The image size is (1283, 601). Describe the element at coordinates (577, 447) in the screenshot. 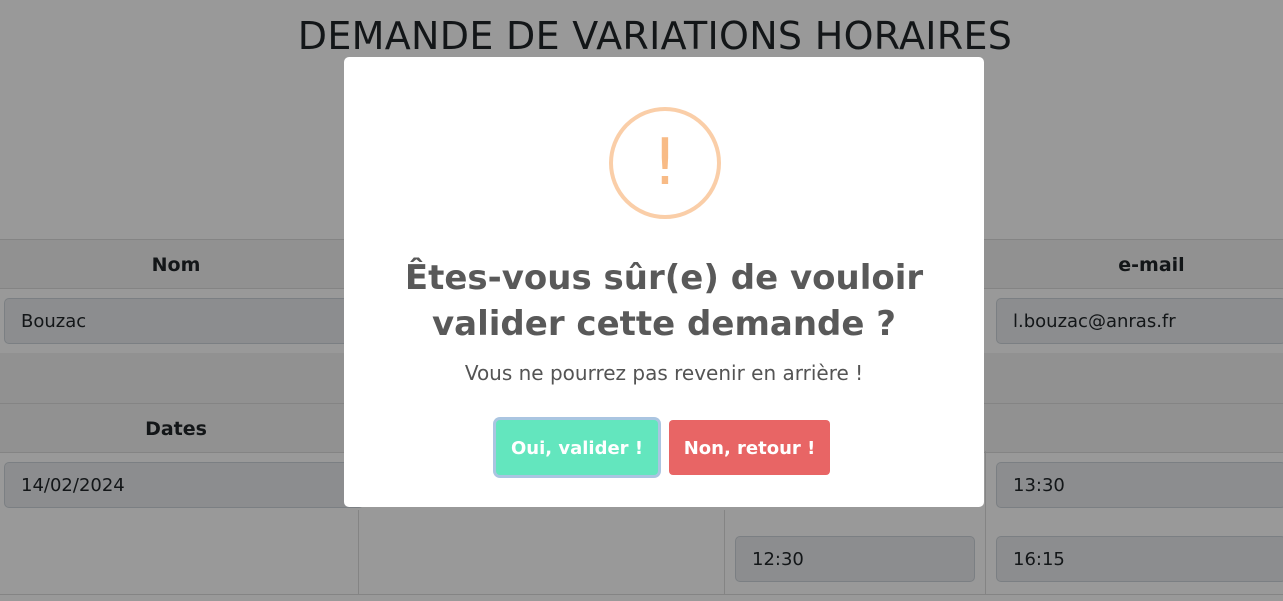

I see `confirm-button: Oui, valider !` at that location.